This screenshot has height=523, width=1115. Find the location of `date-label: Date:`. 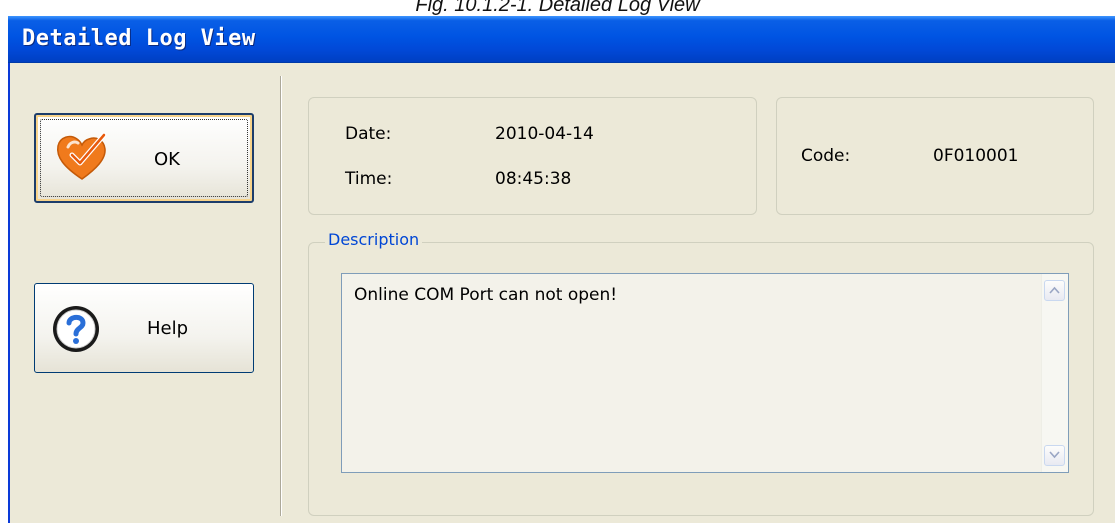

date-label: Date: is located at coordinates (368, 134).